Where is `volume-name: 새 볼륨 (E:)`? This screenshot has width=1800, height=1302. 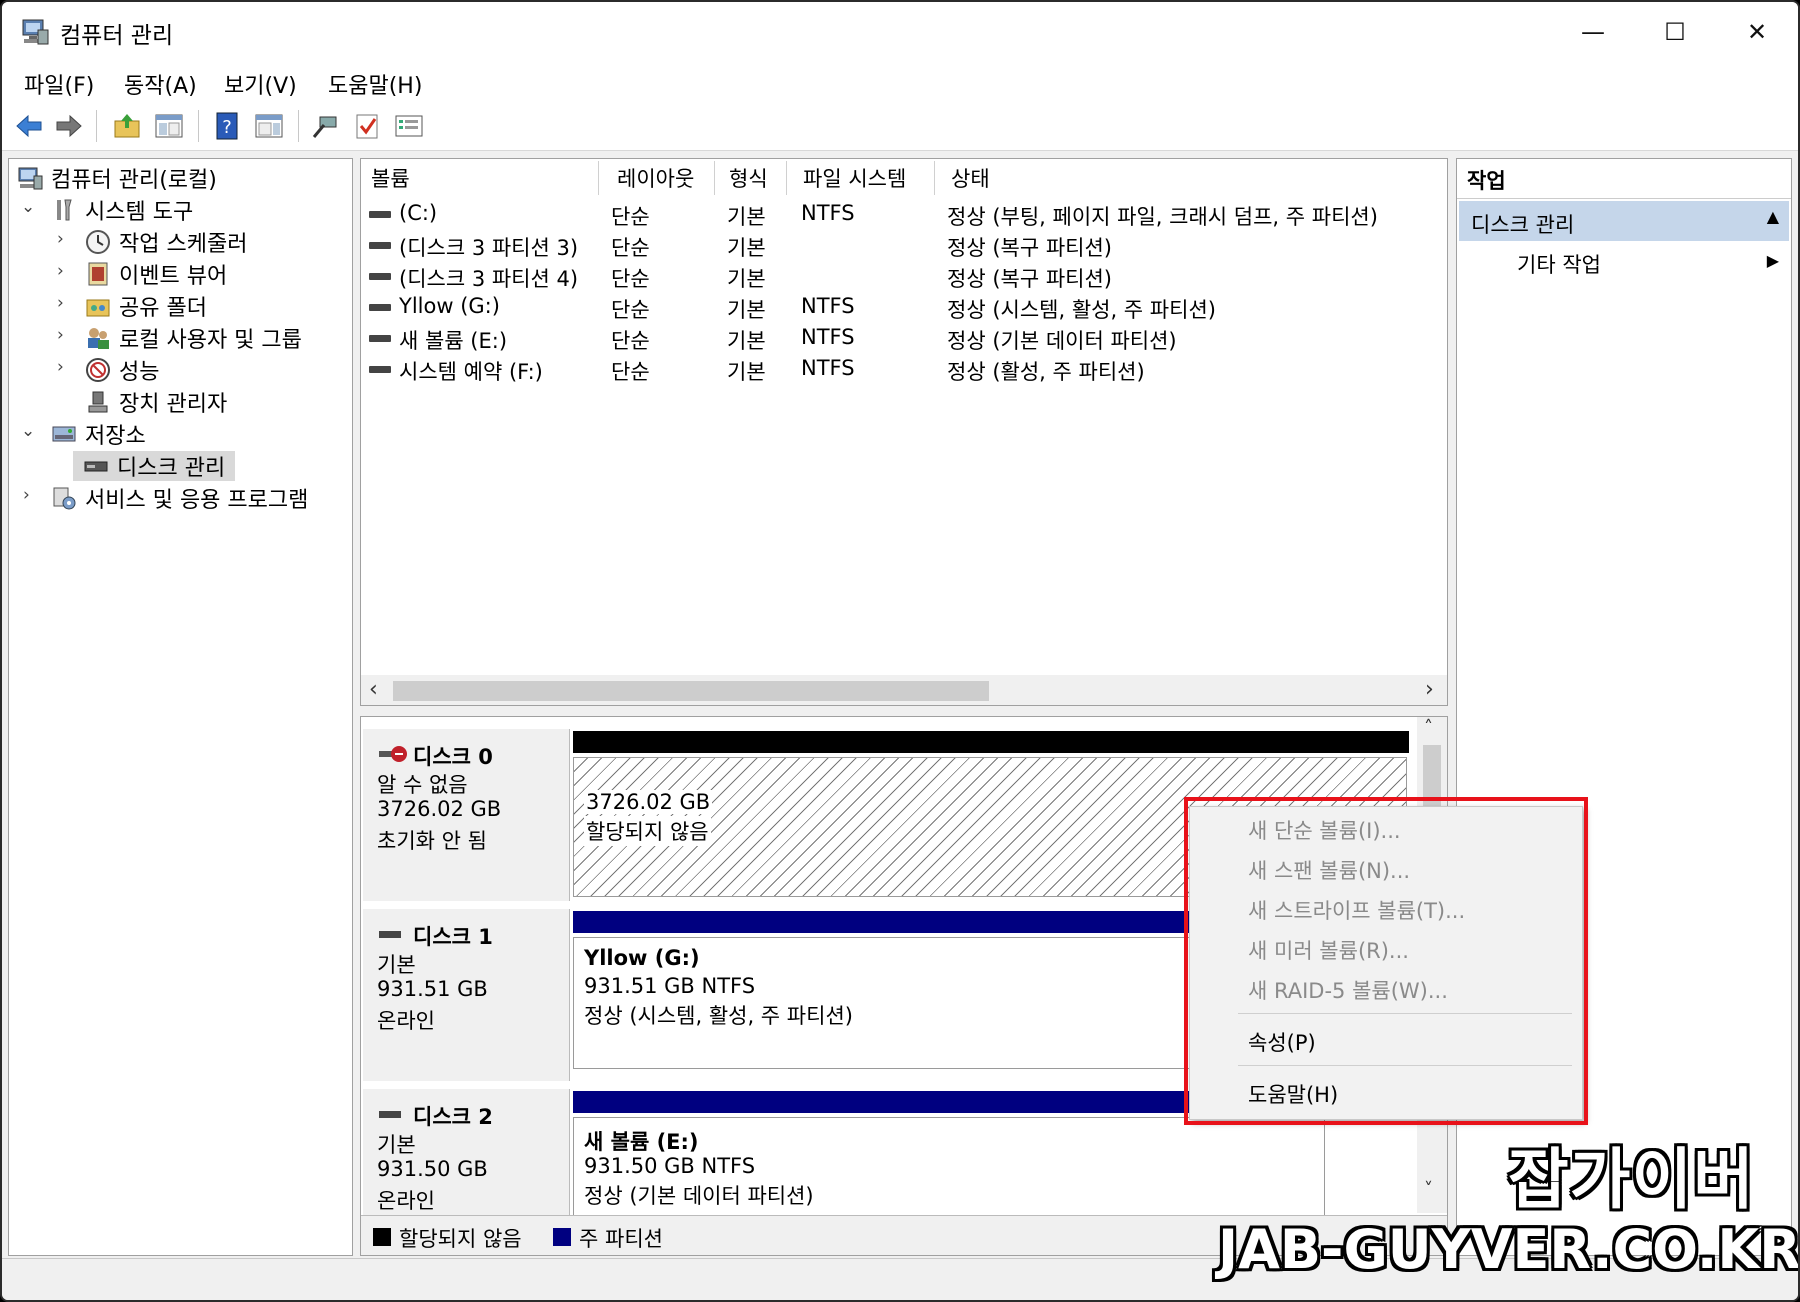 volume-name: 새 볼륨 (E:) is located at coordinates (453, 341).